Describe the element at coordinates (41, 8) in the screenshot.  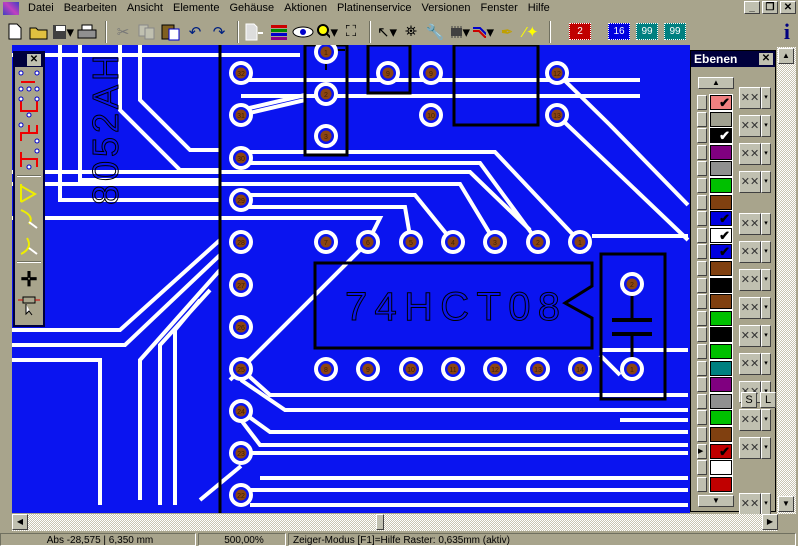
I see `menu-datei: Datei` at that location.